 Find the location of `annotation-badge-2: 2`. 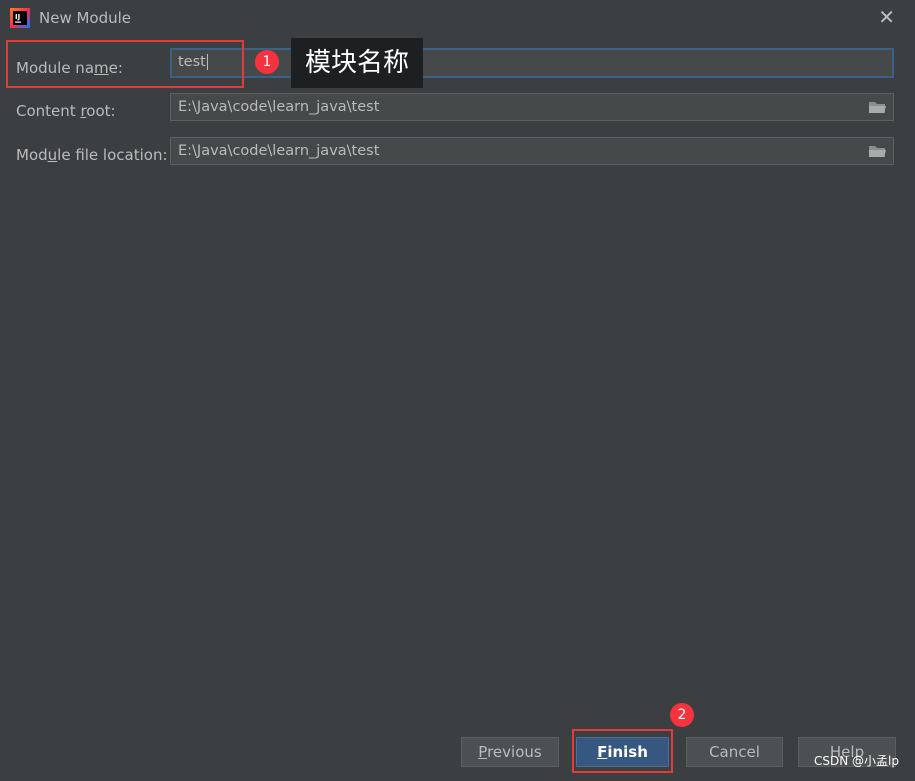

annotation-badge-2: 2 is located at coordinates (682, 715).